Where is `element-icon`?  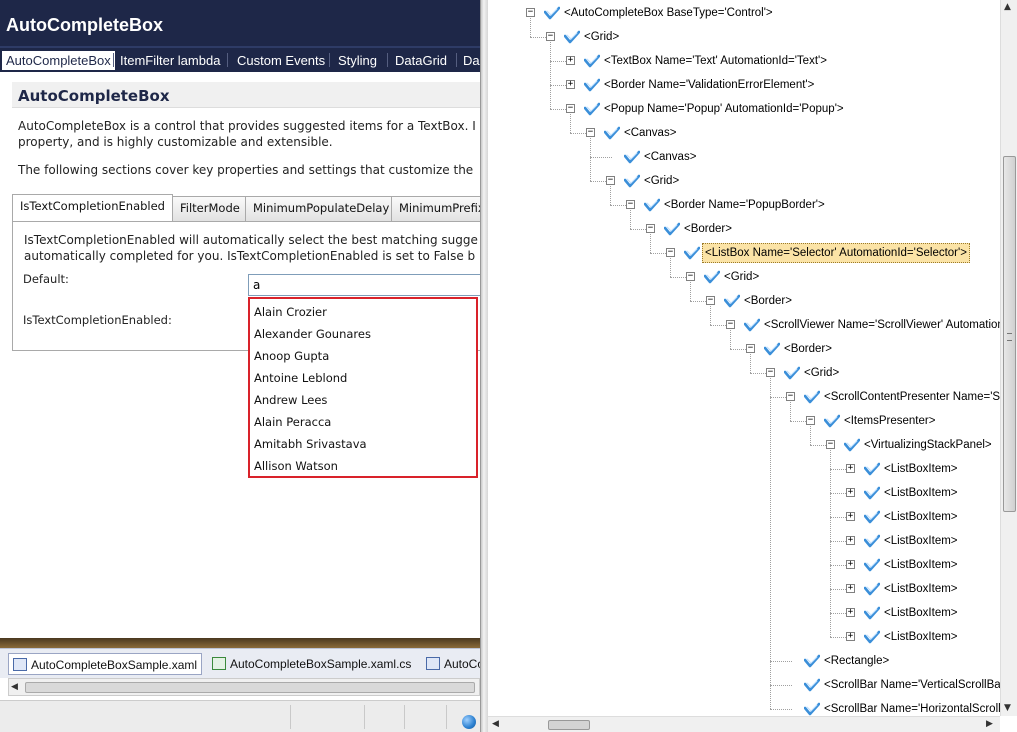
element-icon is located at coordinates (592, 85).